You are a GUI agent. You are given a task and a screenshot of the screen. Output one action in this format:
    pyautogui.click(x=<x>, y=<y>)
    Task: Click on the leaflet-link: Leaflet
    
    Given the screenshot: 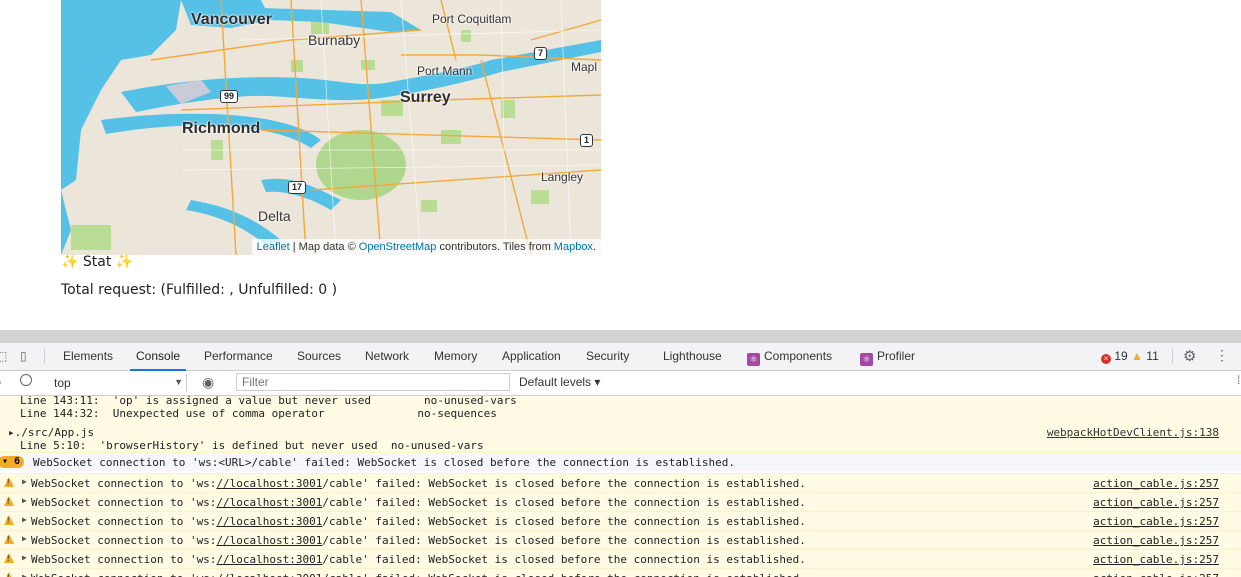 What is the action you would take?
    pyautogui.click(x=273, y=247)
    